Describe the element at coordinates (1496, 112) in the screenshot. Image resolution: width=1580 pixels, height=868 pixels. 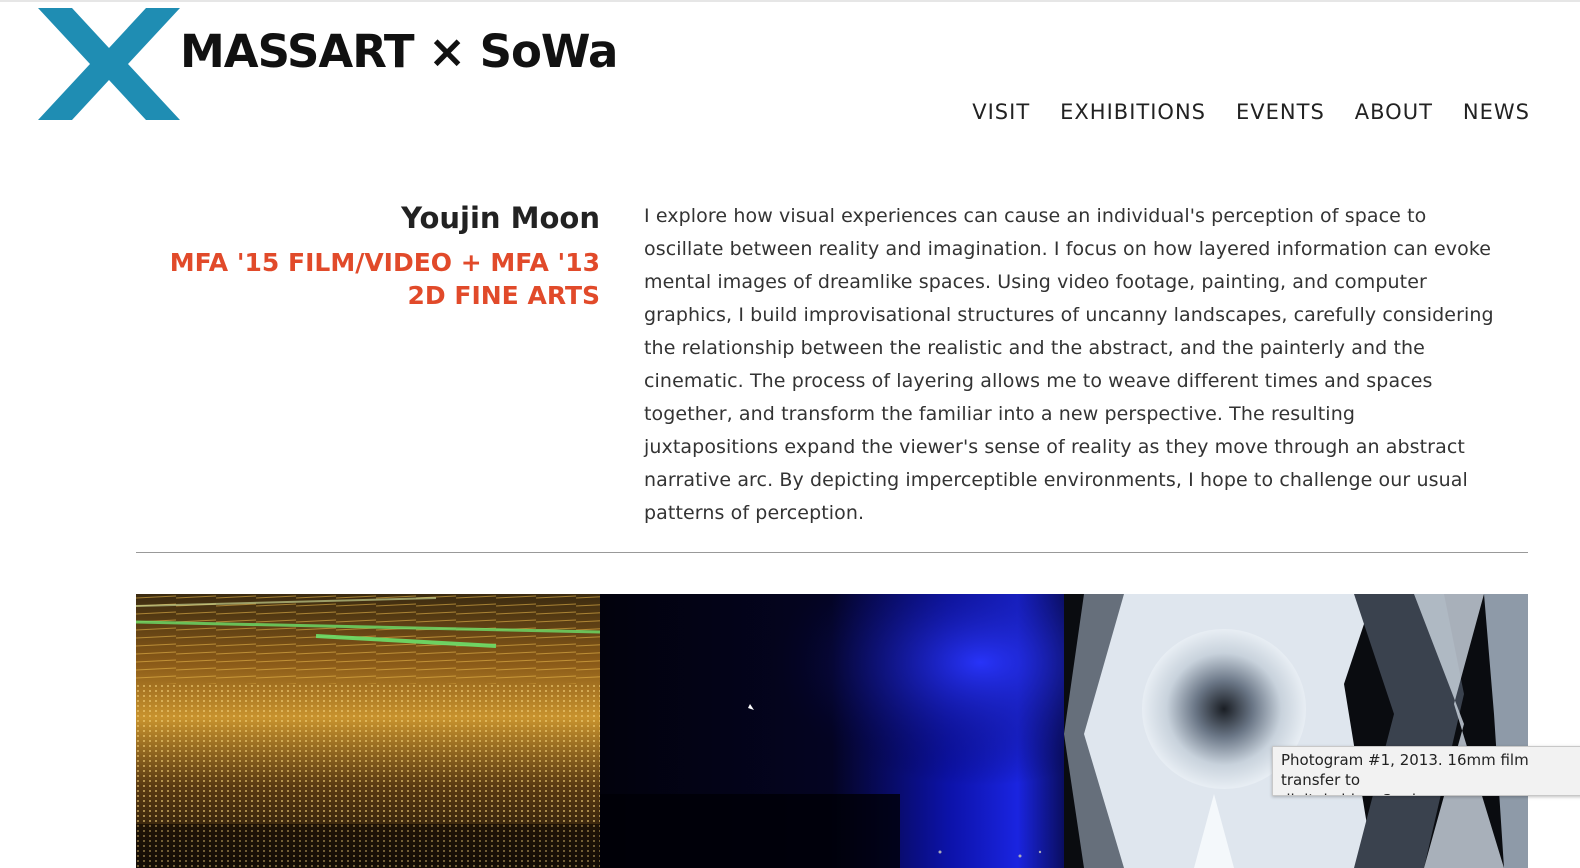
I see `nav-item-news: NEWS` at that location.